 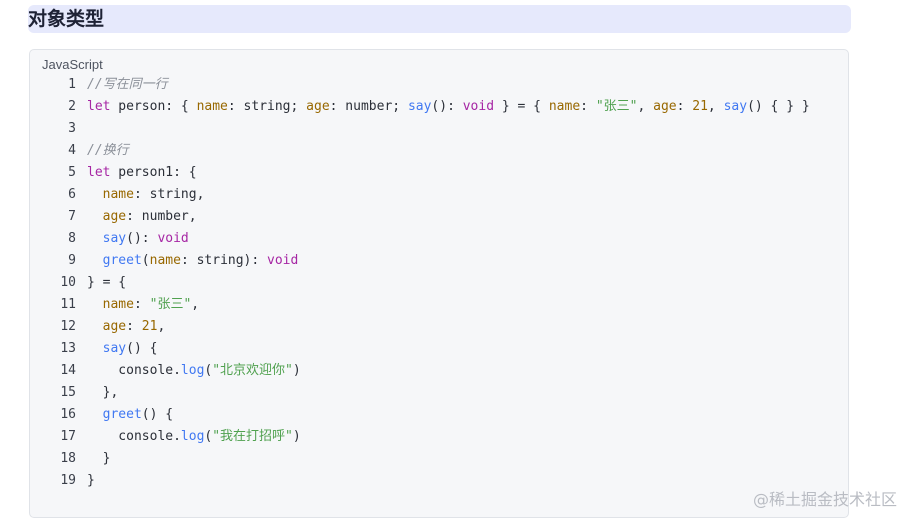 I want to click on code-text: name: "张三",, so click(x=143, y=305).